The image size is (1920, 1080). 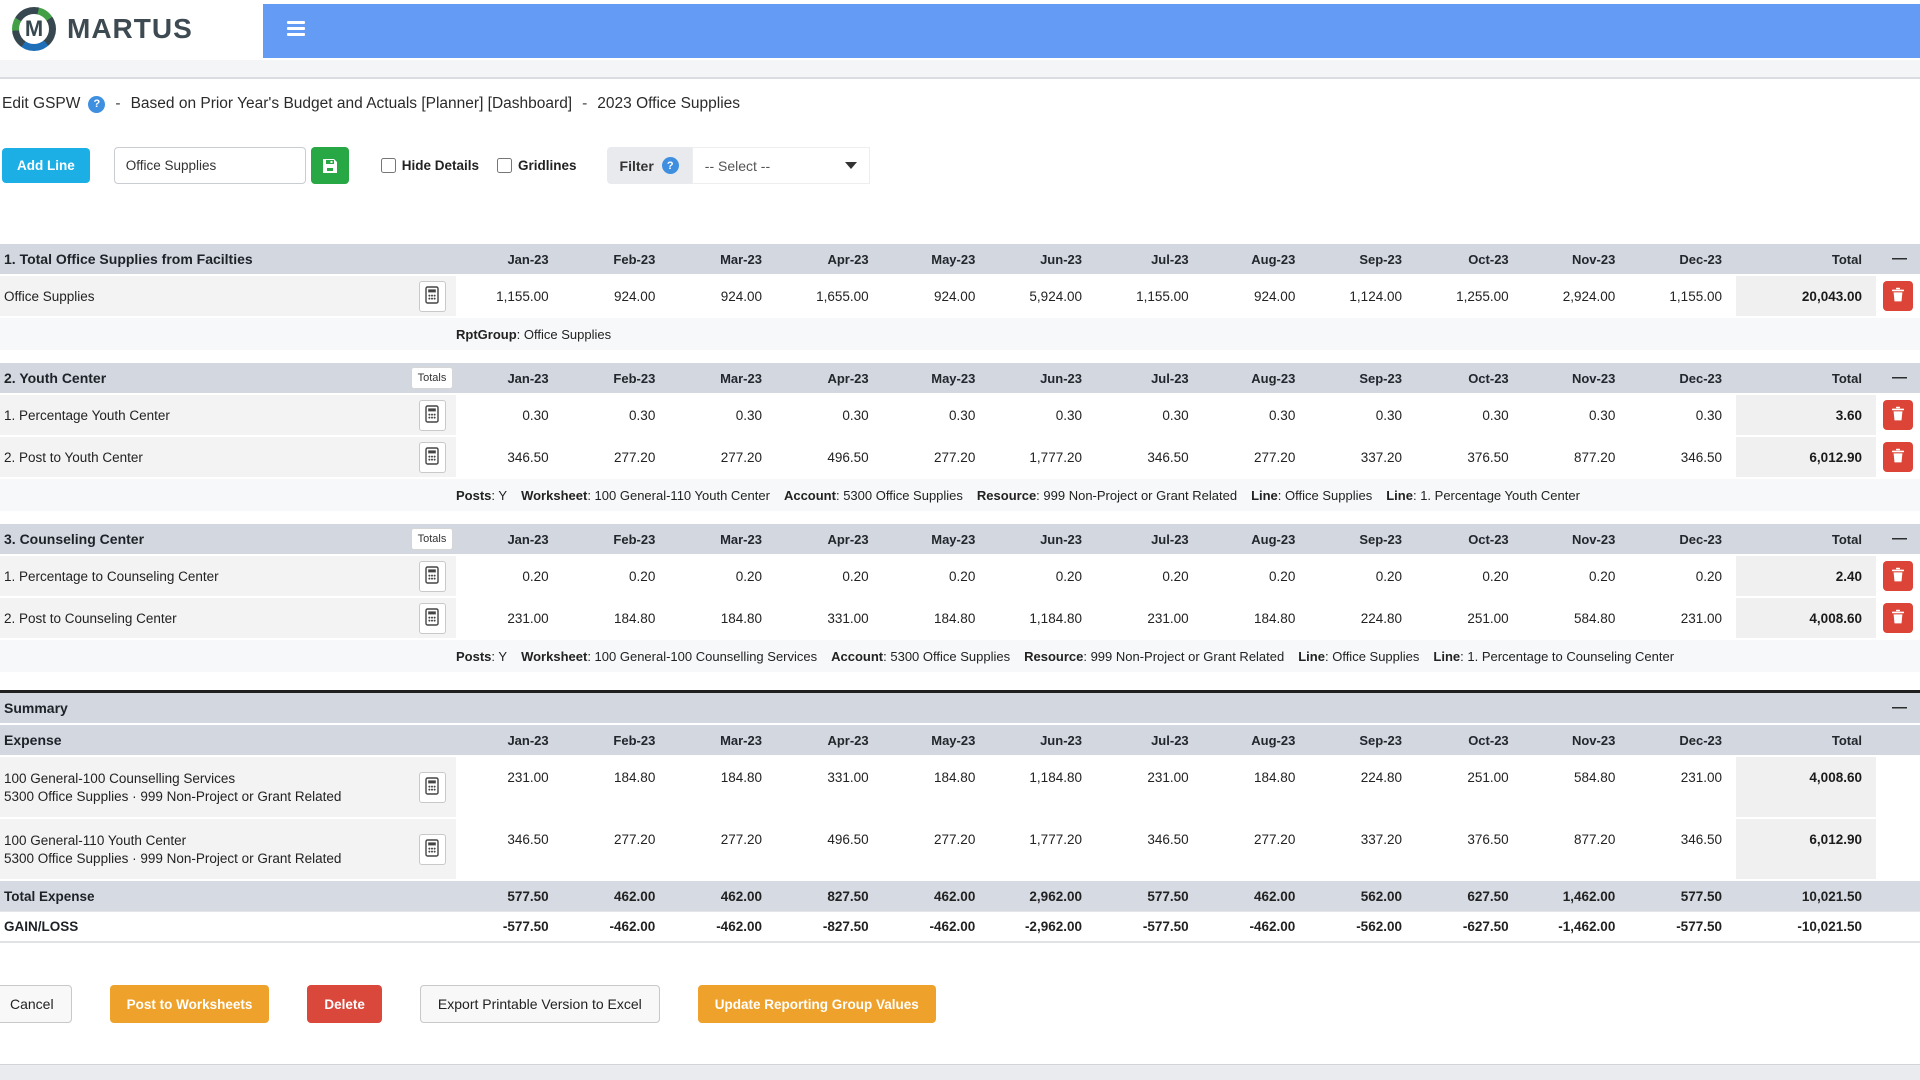 What do you see at coordinates (1042, 296) in the screenshot?
I see `cell-value: 5,924.00` at bounding box center [1042, 296].